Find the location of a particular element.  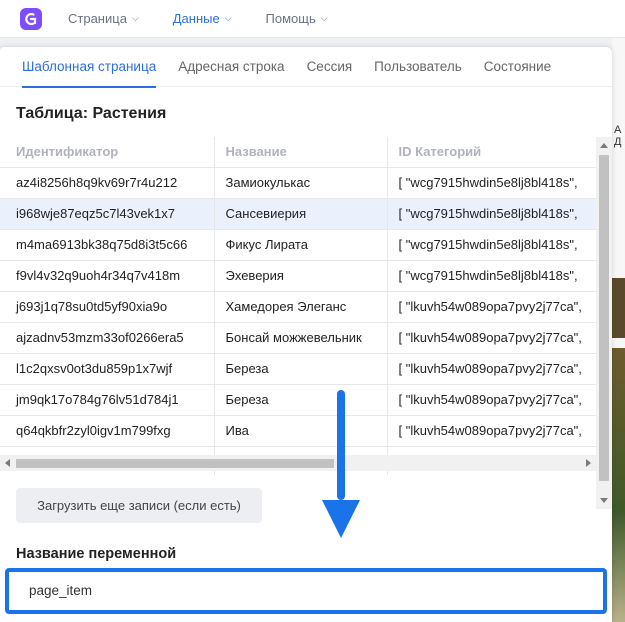

cell-id: j693j1q78su0td5yf90xia9o is located at coordinates (107, 306).